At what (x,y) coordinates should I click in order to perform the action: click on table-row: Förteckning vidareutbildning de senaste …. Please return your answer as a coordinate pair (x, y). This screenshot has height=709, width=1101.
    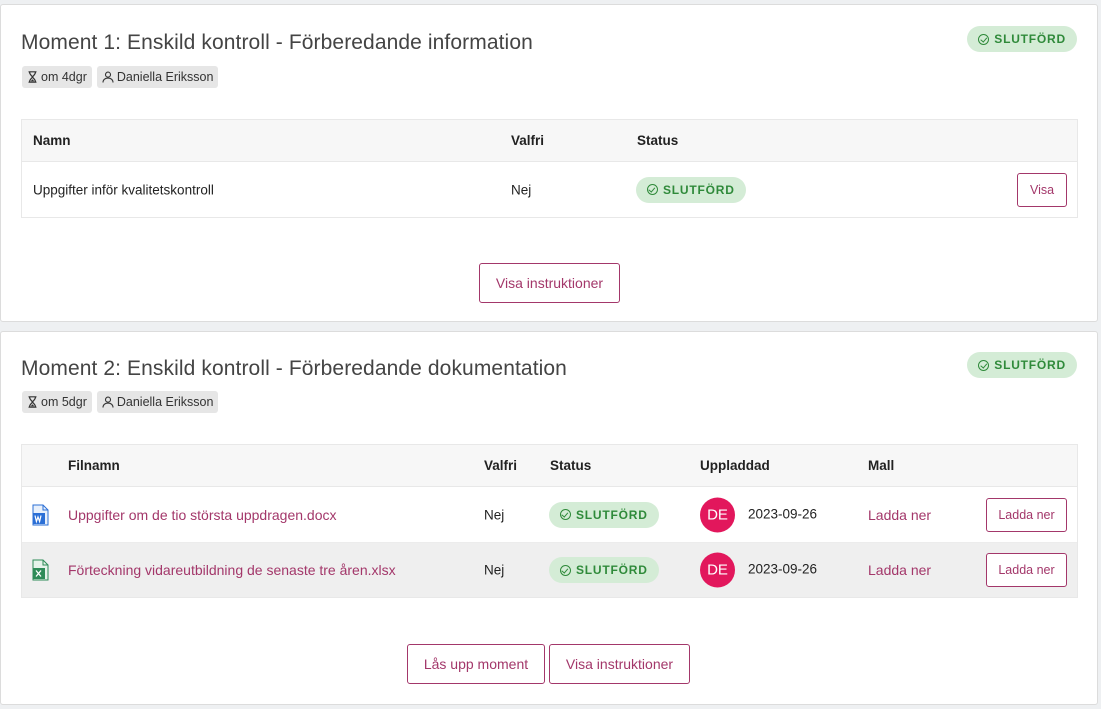
    Looking at the image, I should click on (549, 569).